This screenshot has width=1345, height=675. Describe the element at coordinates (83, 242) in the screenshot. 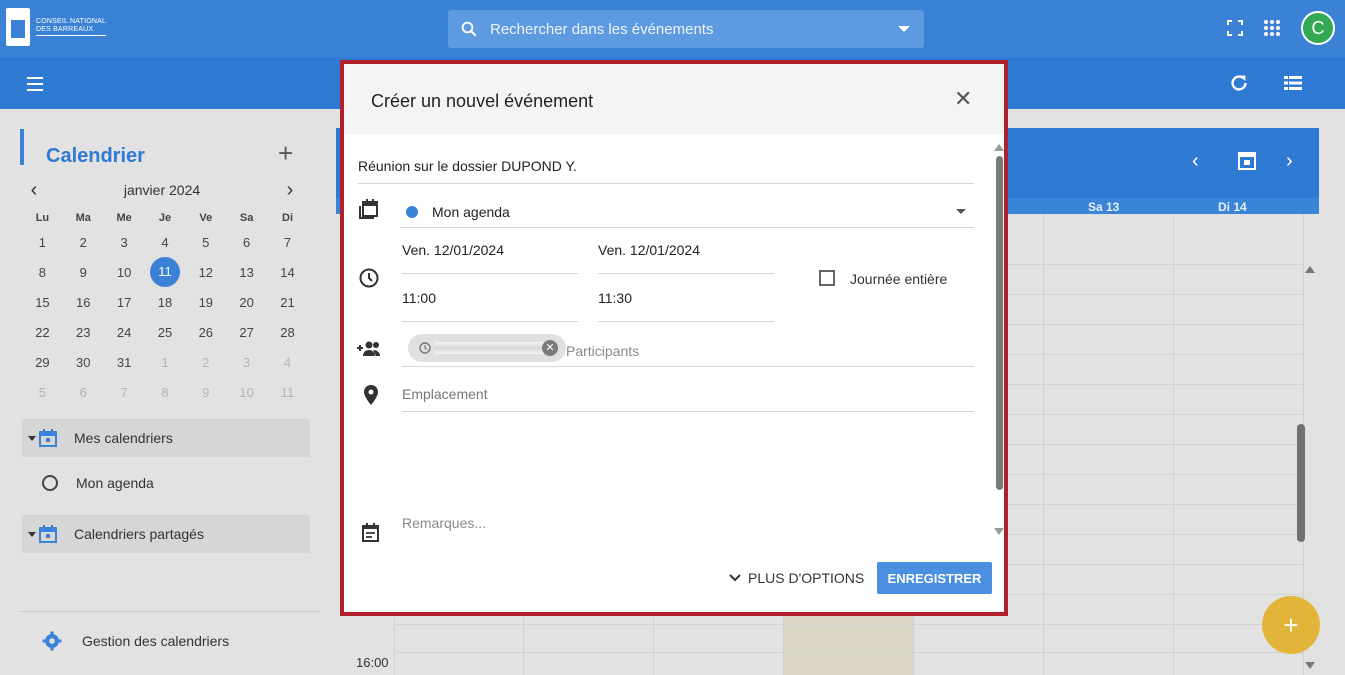

I see `calendar-day: 2` at that location.